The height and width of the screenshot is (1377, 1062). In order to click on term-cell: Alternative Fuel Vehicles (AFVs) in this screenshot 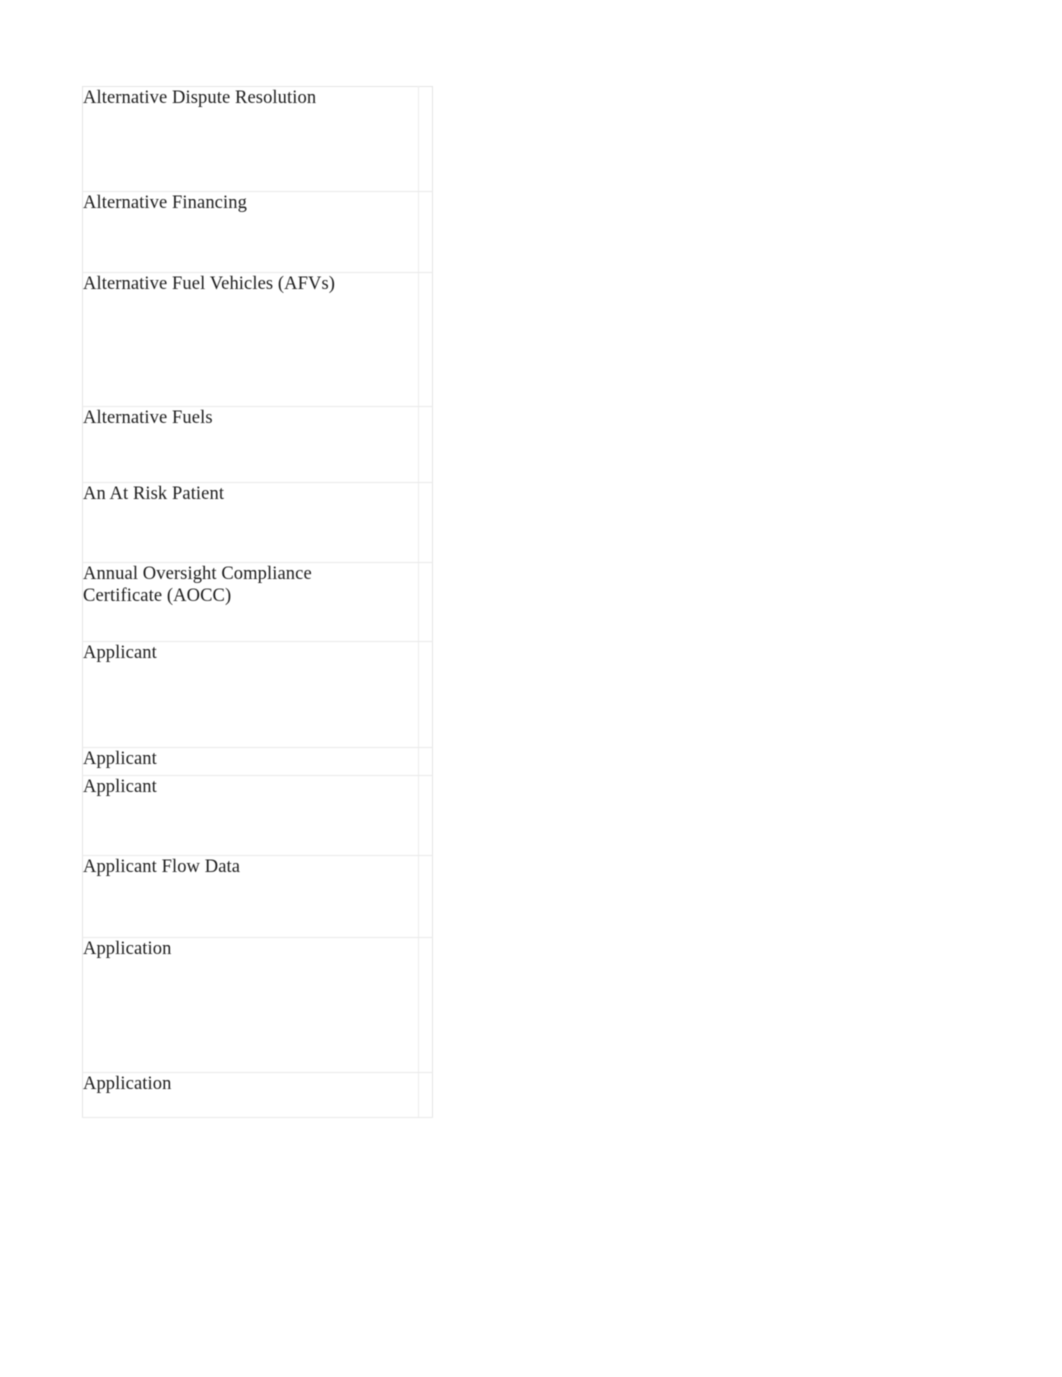, I will do `click(250, 339)`.